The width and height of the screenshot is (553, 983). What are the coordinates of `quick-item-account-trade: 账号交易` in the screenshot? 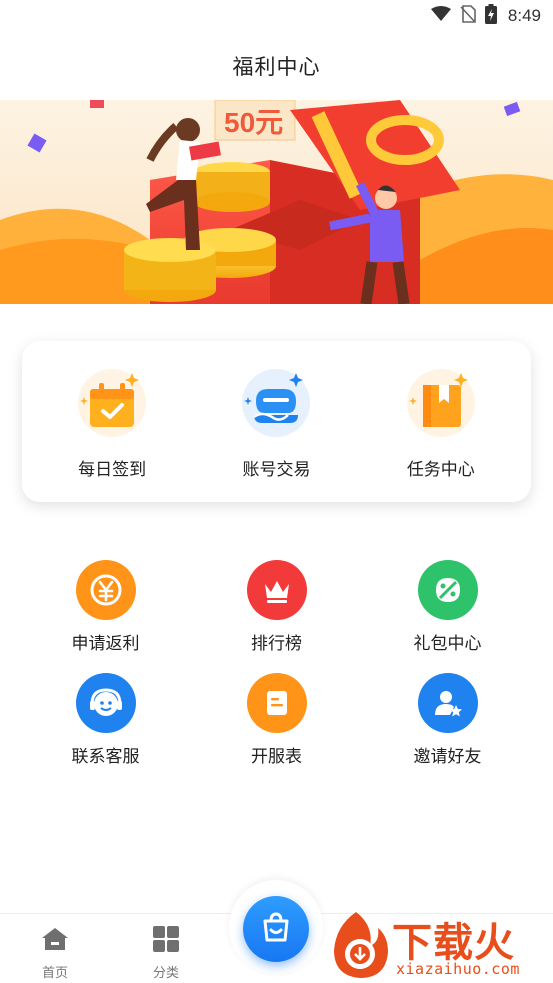 It's located at (276, 421).